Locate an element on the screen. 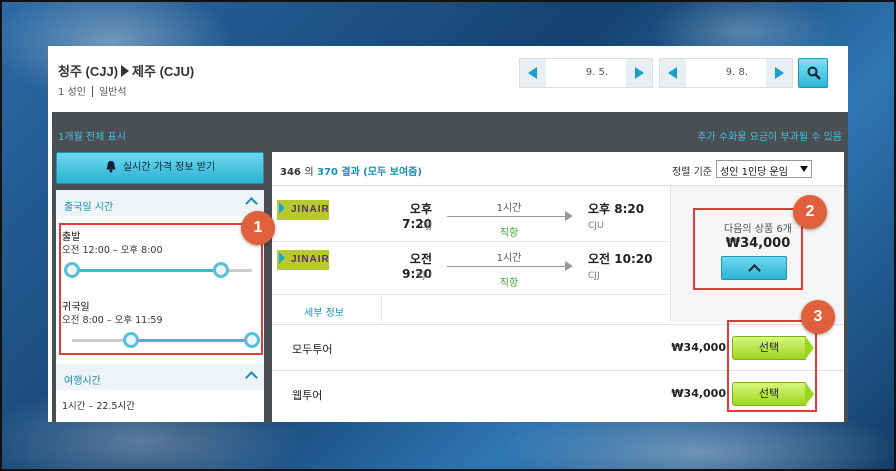 The width and height of the screenshot is (896, 471). results-count: 346 의 370 결과 (모두 보여줌) is located at coordinates (351, 170).